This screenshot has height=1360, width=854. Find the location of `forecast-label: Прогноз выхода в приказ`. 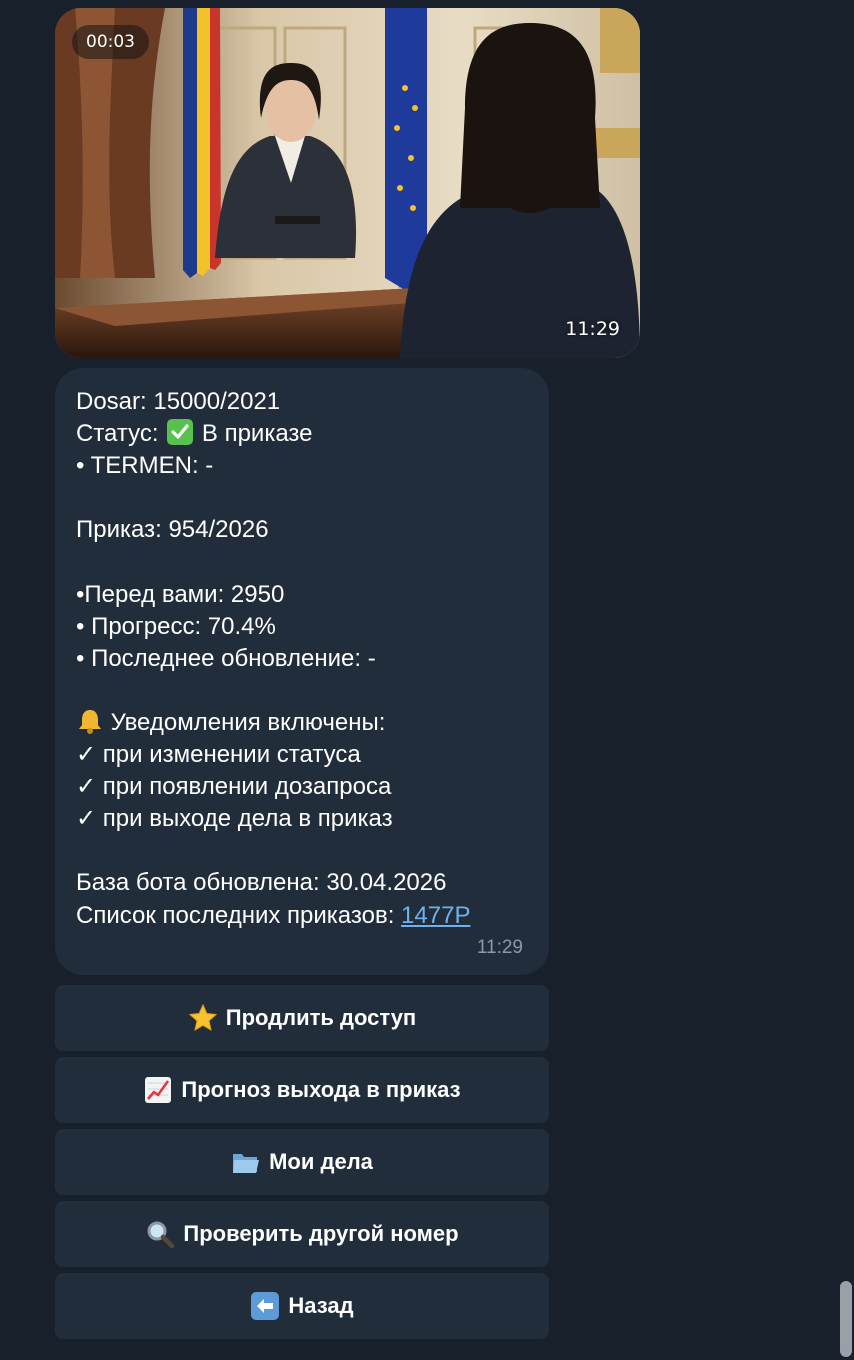

forecast-label: Прогноз выхода в приказ is located at coordinates (321, 1089).